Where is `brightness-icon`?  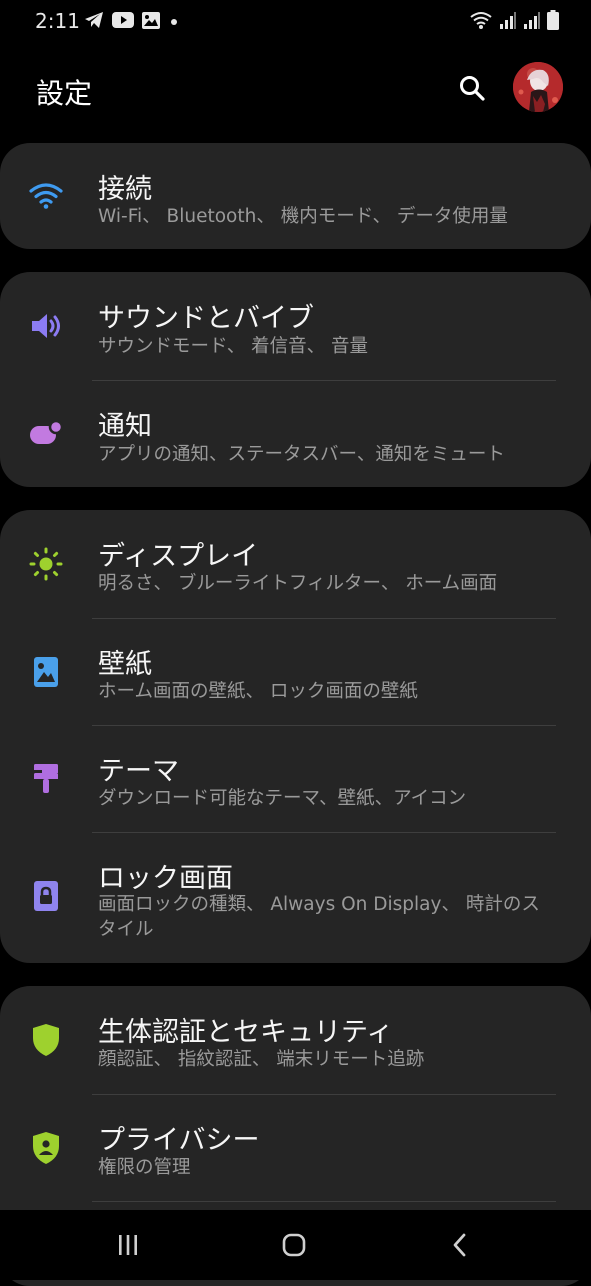
brightness-icon is located at coordinates (46, 564).